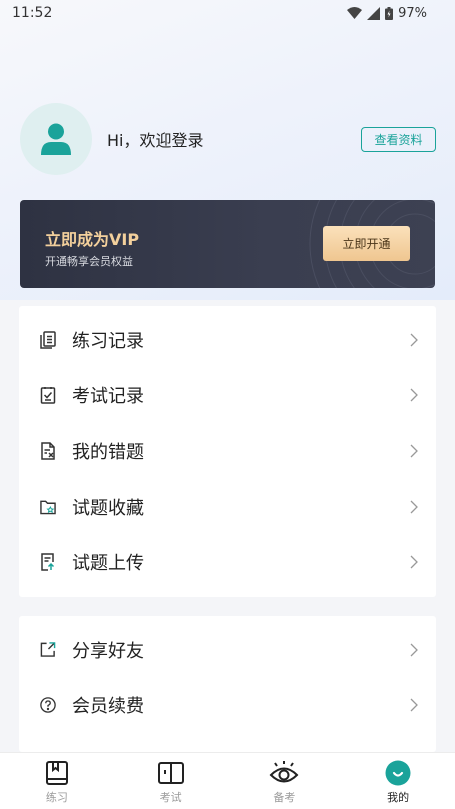  I want to click on status-time: 11:52, so click(32, 13).